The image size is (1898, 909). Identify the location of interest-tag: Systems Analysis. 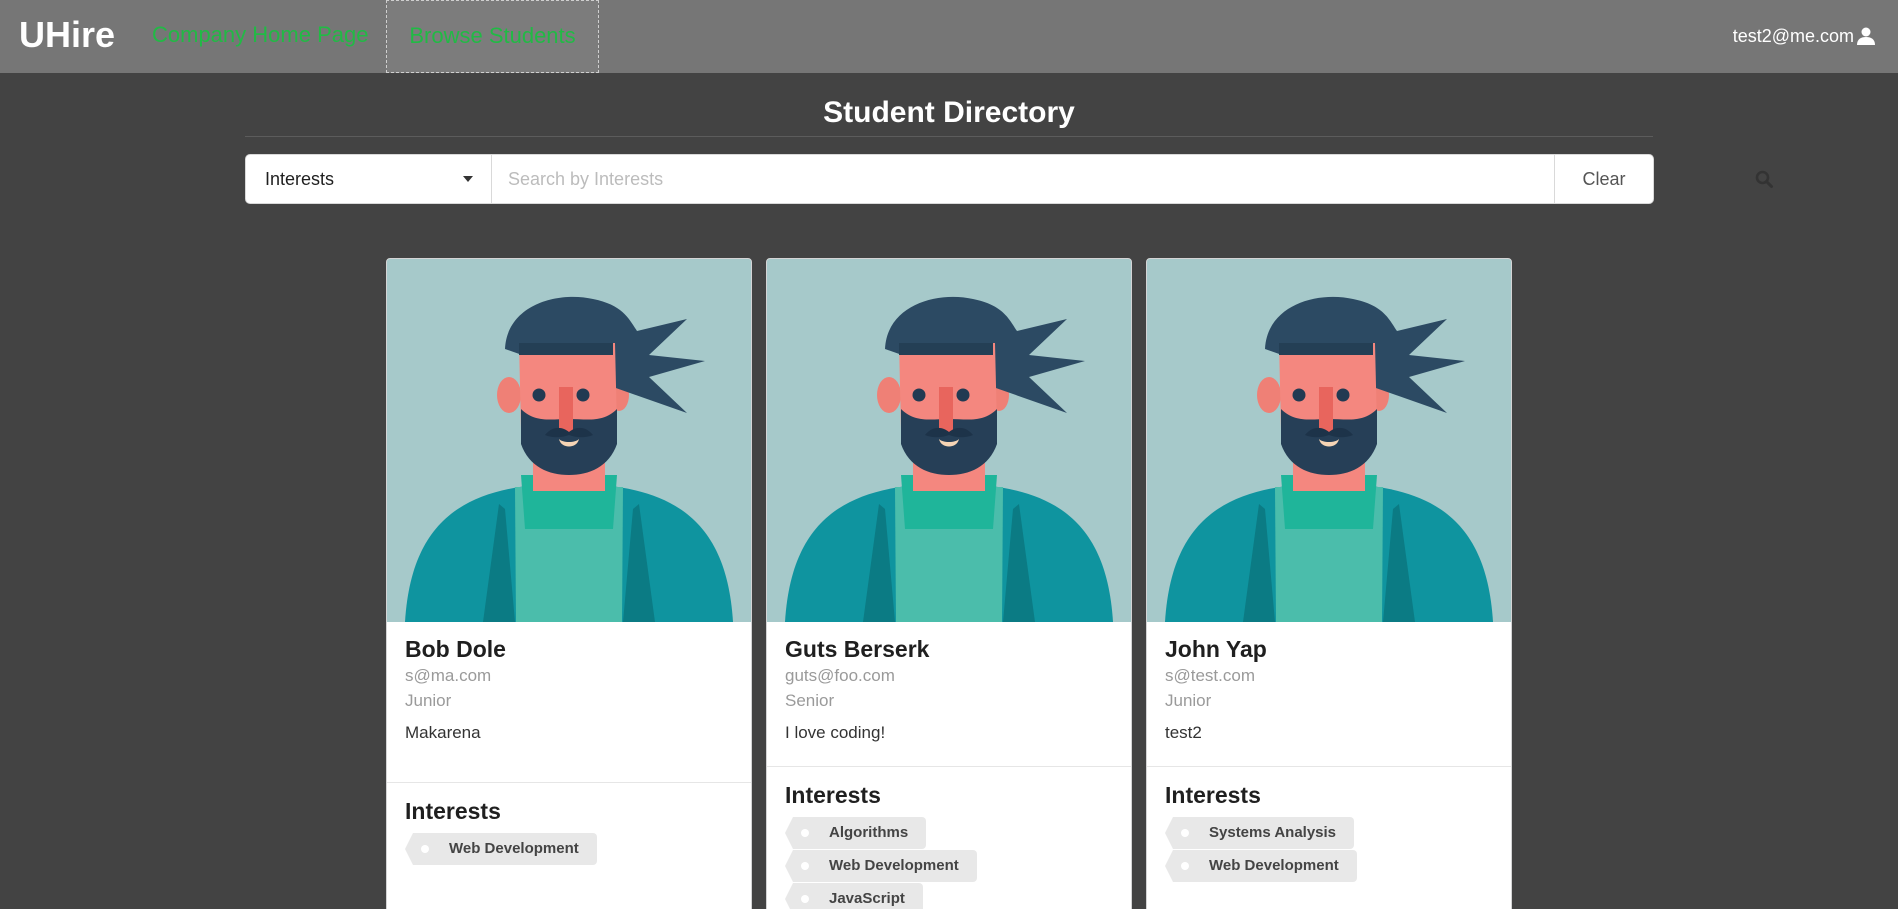
(1259, 833).